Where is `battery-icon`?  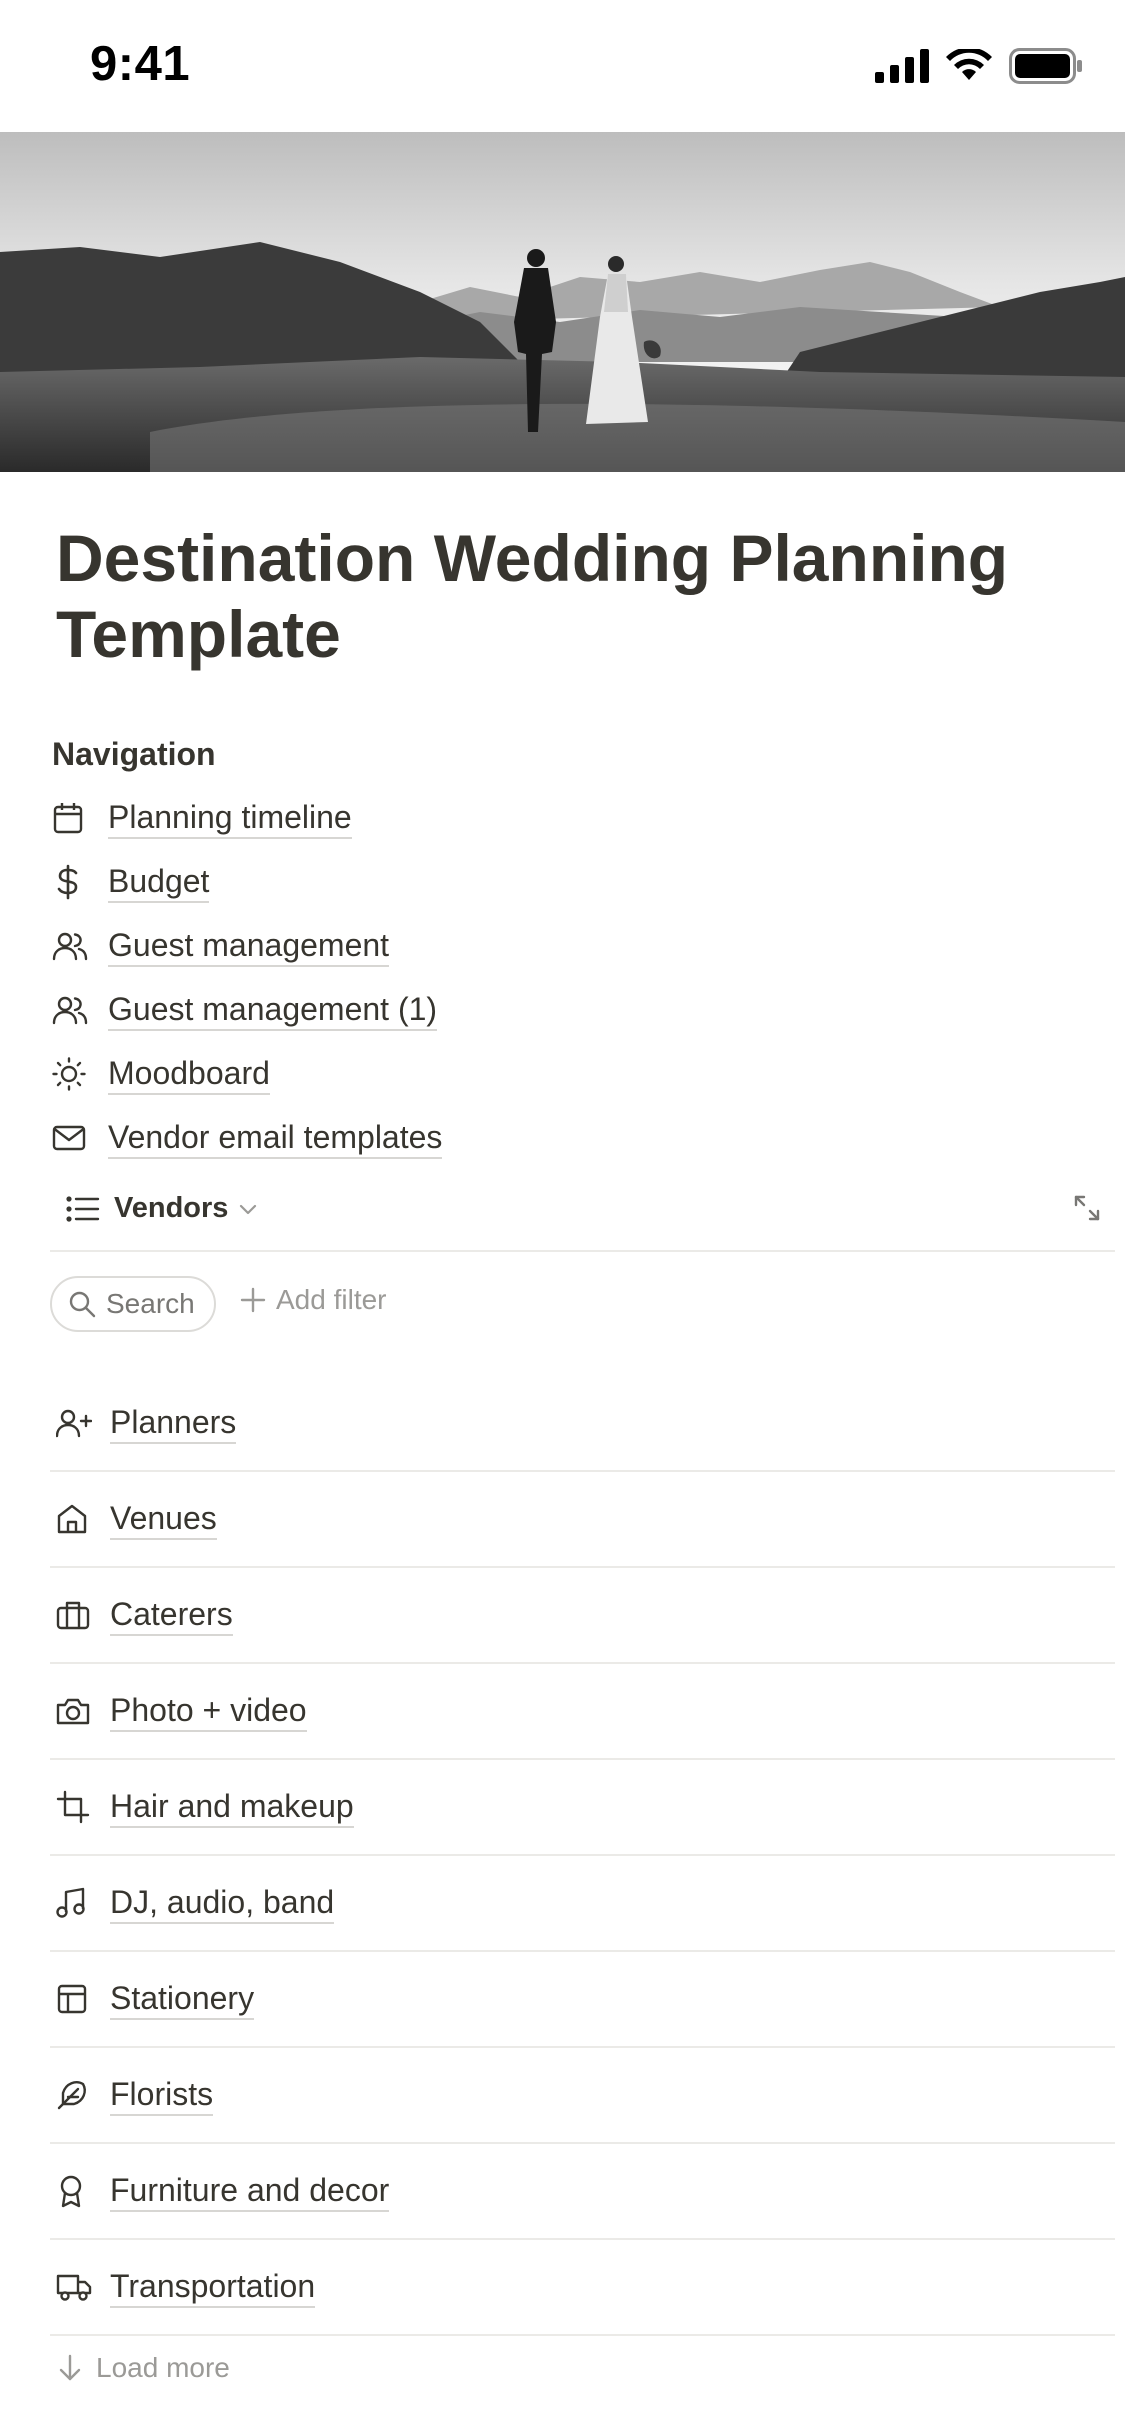
battery-icon is located at coordinates (1046, 66).